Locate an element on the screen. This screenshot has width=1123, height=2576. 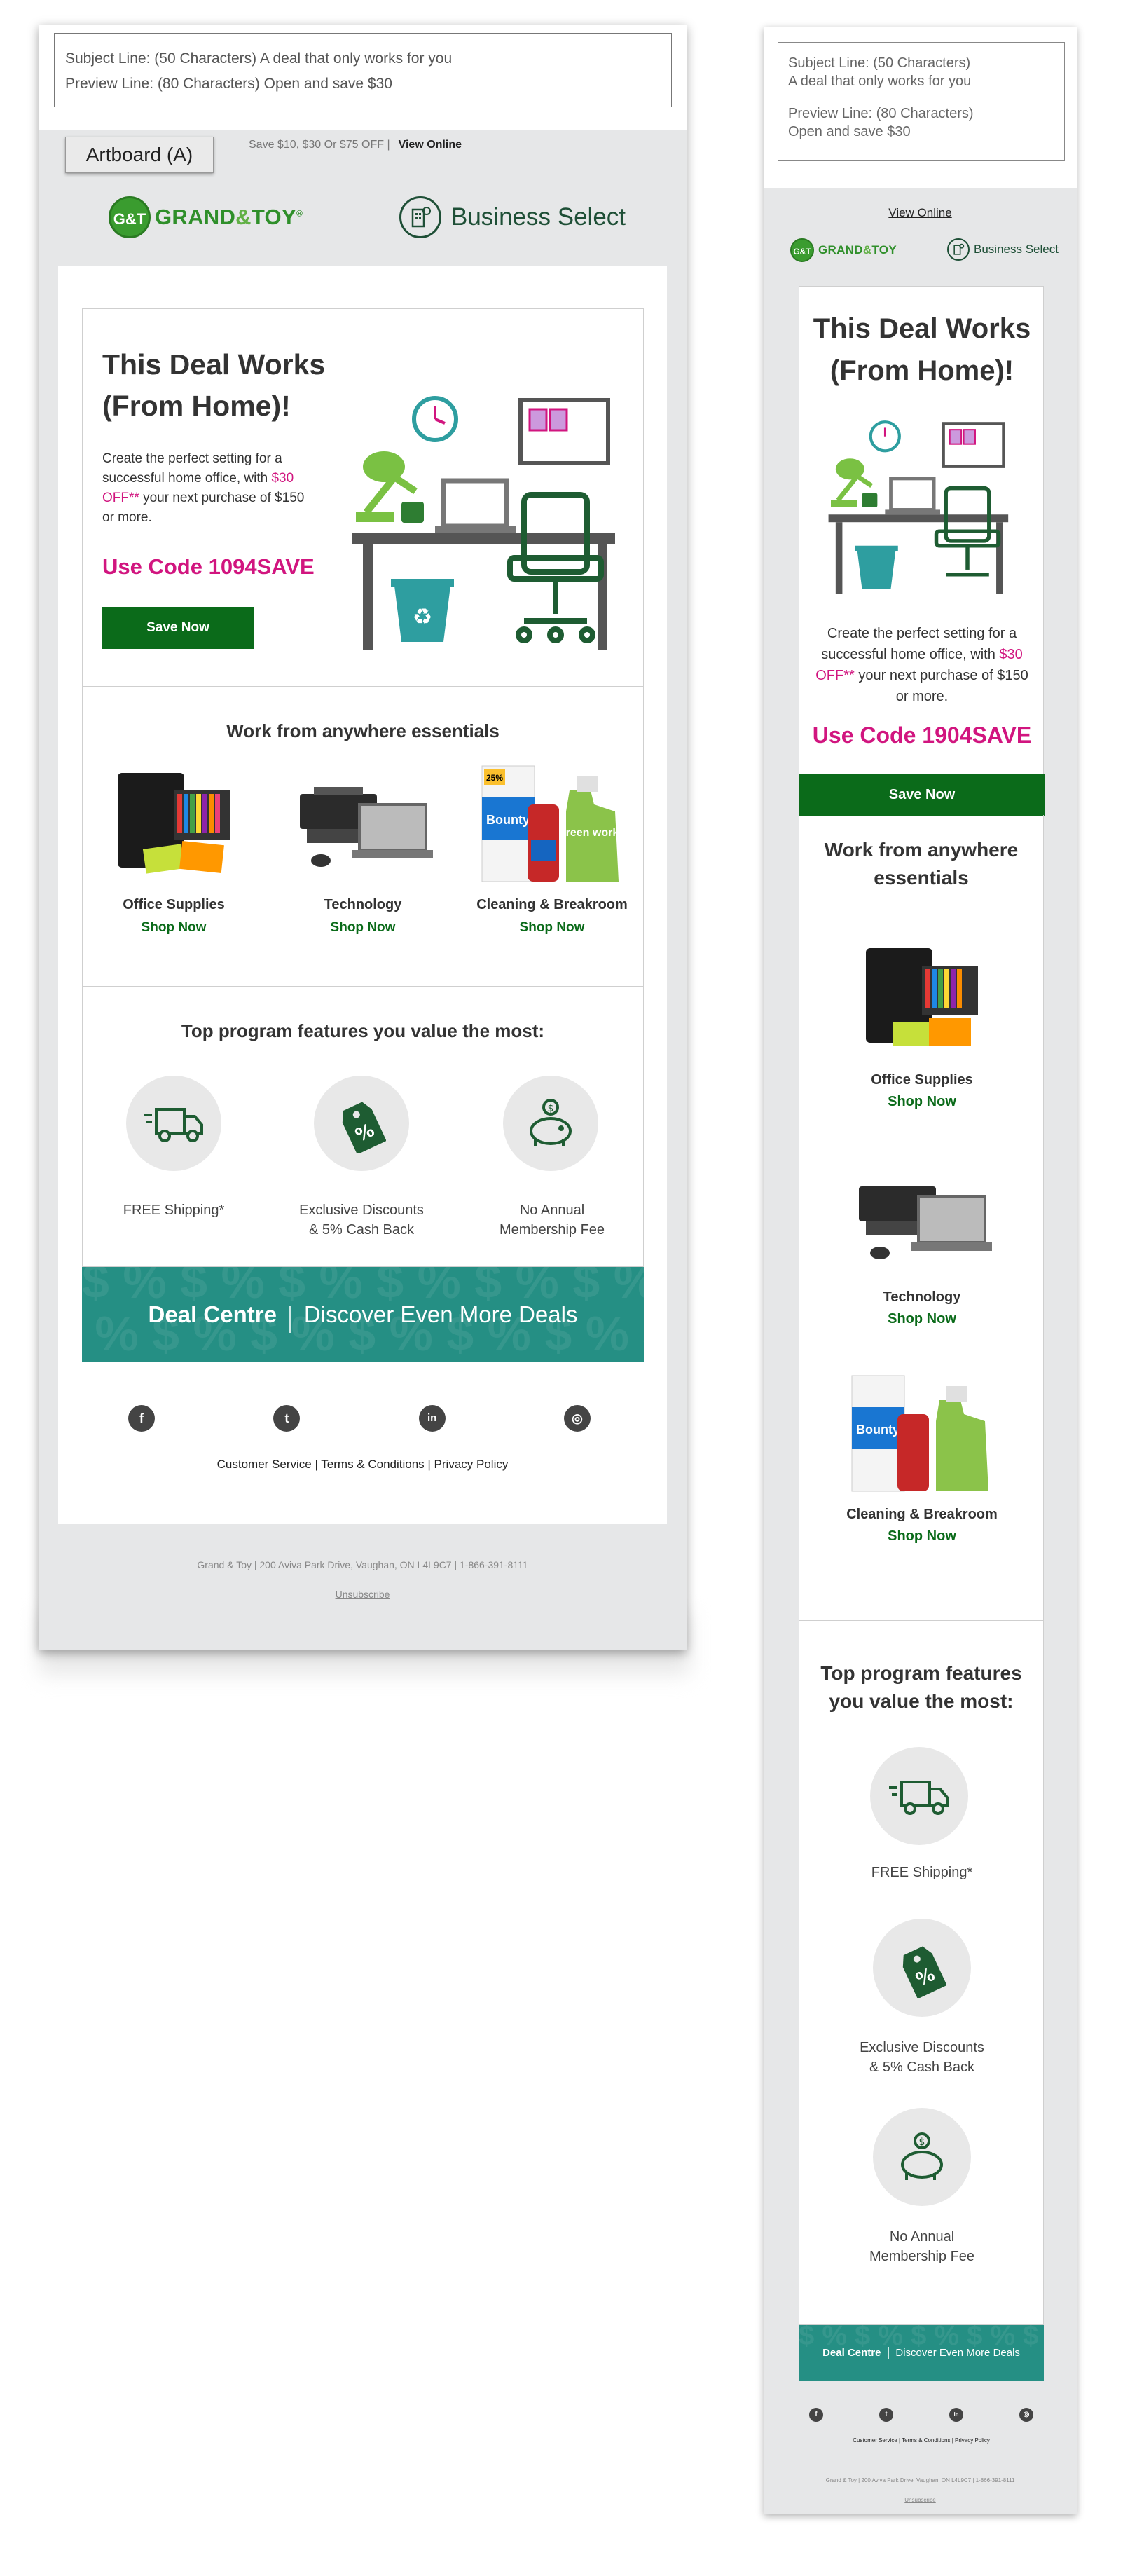
banner-divider is located at coordinates (888, 2352).